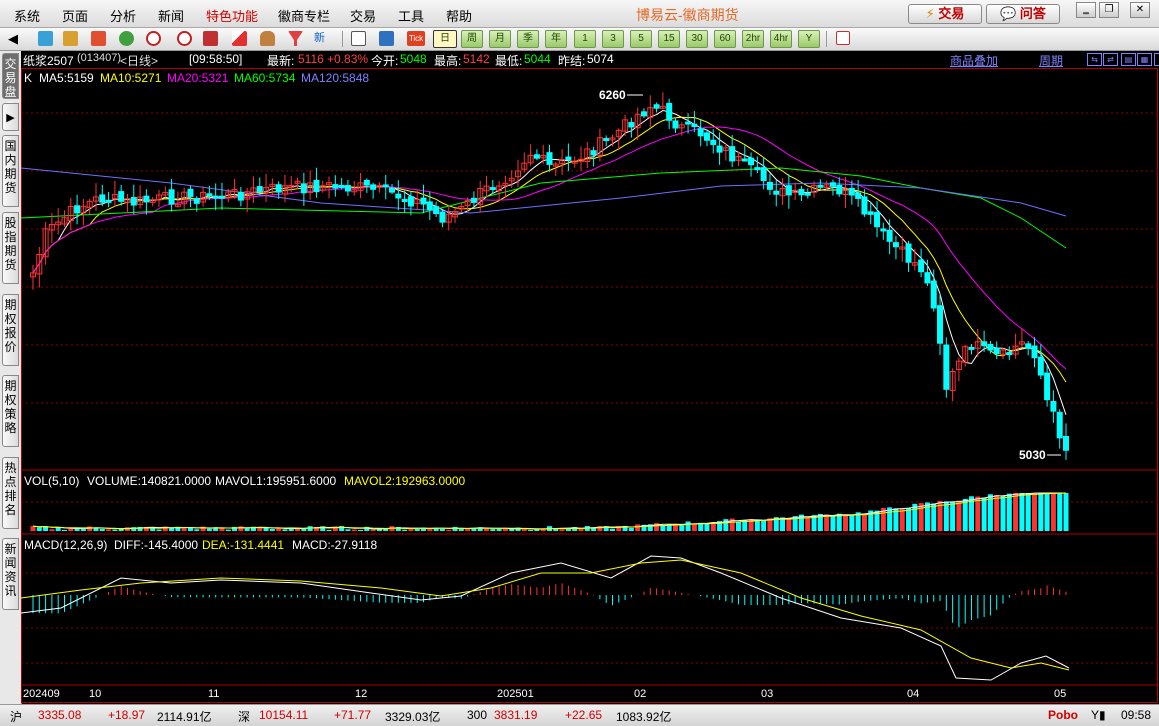 This screenshot has width=1159, height=726. Describe the element at coordinates (267, 38) in the screenshot. I see `toolbox-icon` at that location.